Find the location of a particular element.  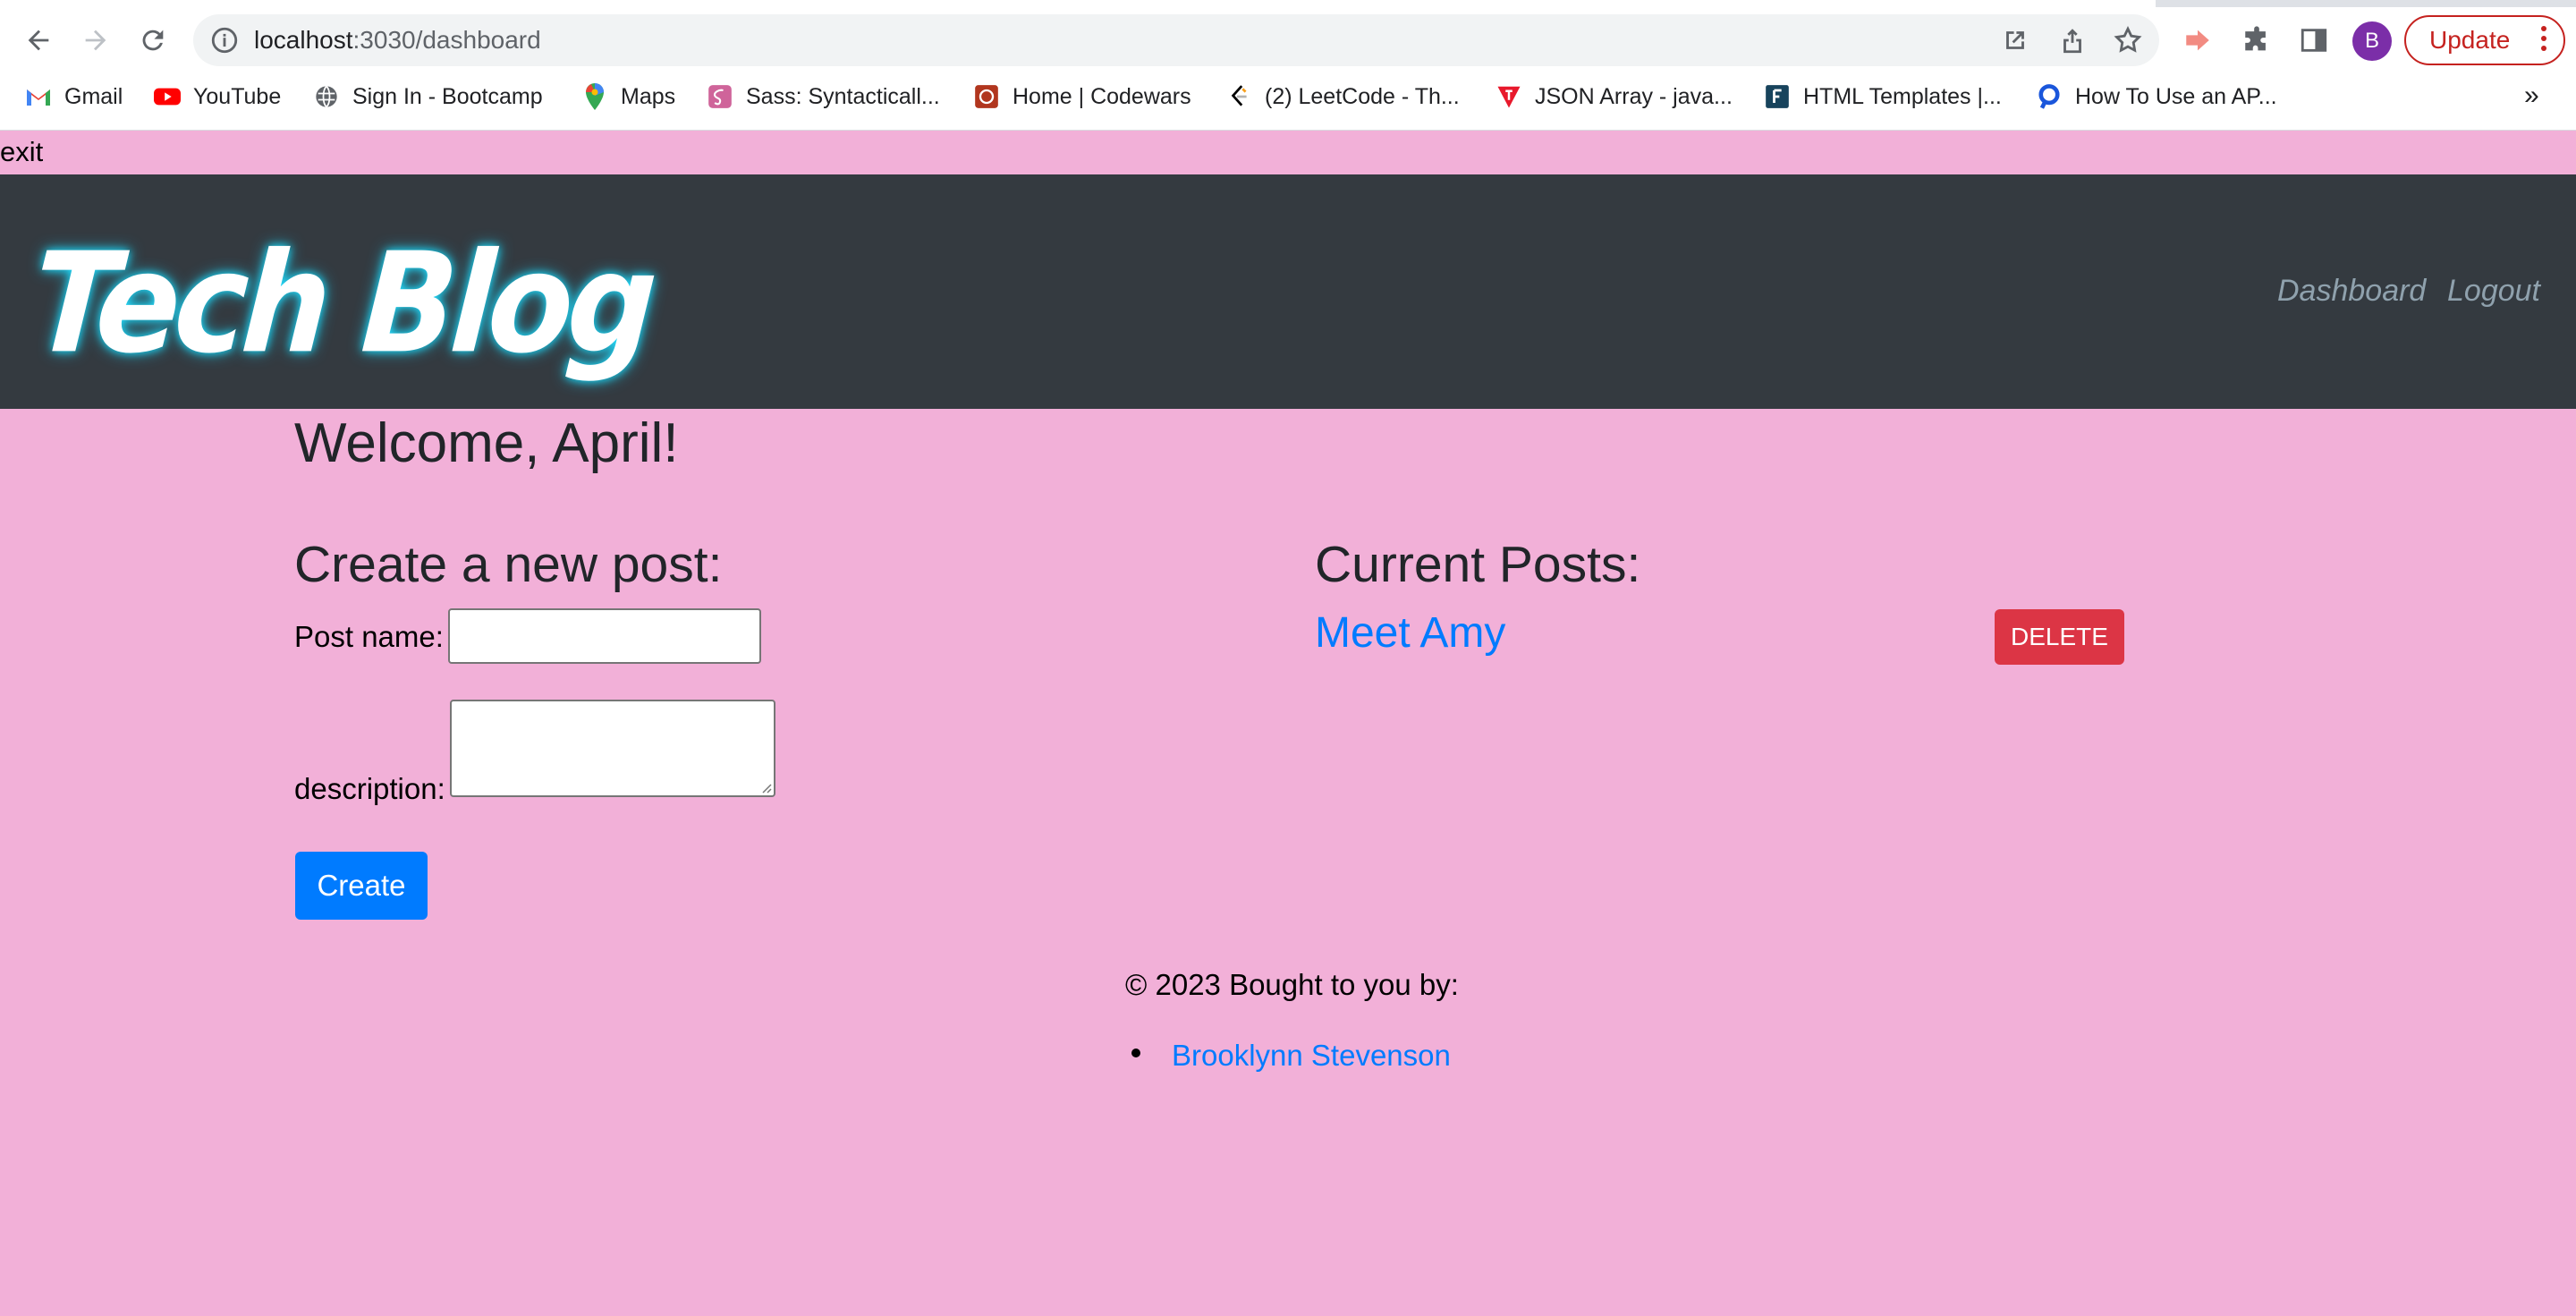

create-post-heading: Create a new post: is located at coordinates (508, 564).